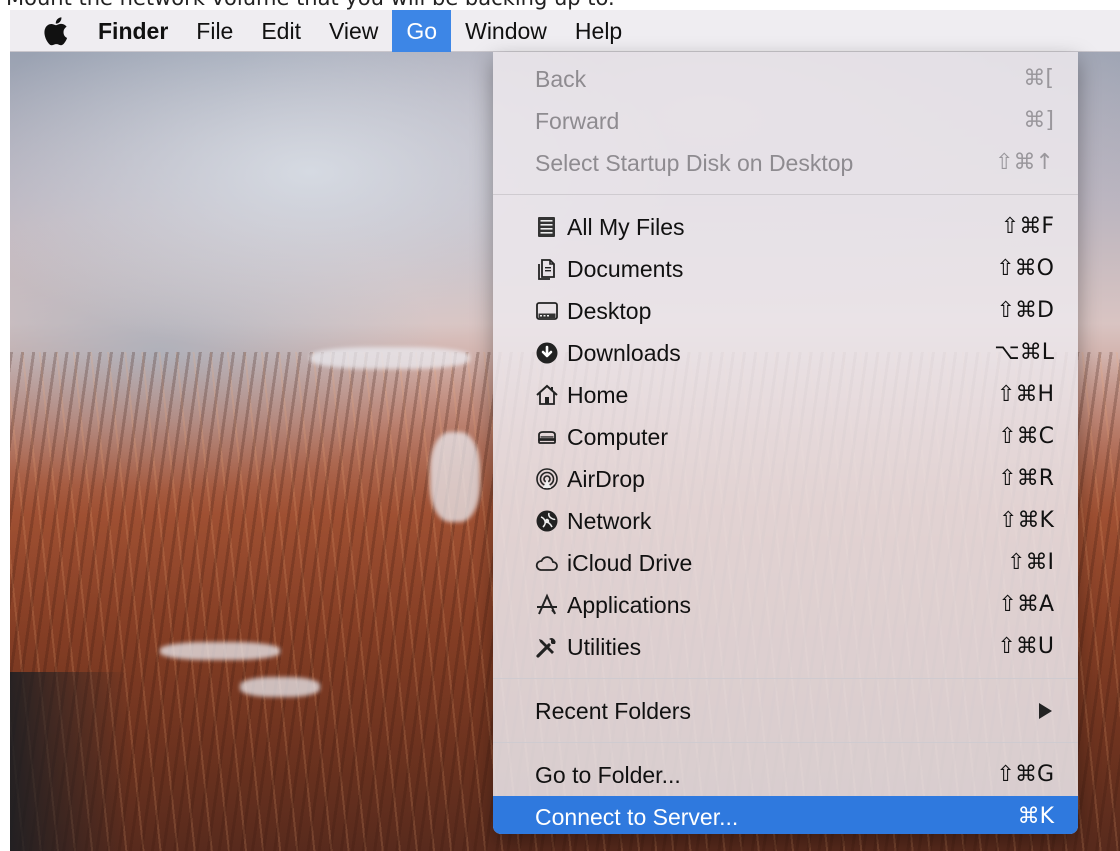 The height and width of the screenshot is (851, 1120). What do you see at coordinates (1026, 436) in the screenshot?
I see `menu-item-shortcut: ⇧⌘C` at bounding box center [1026, 436].